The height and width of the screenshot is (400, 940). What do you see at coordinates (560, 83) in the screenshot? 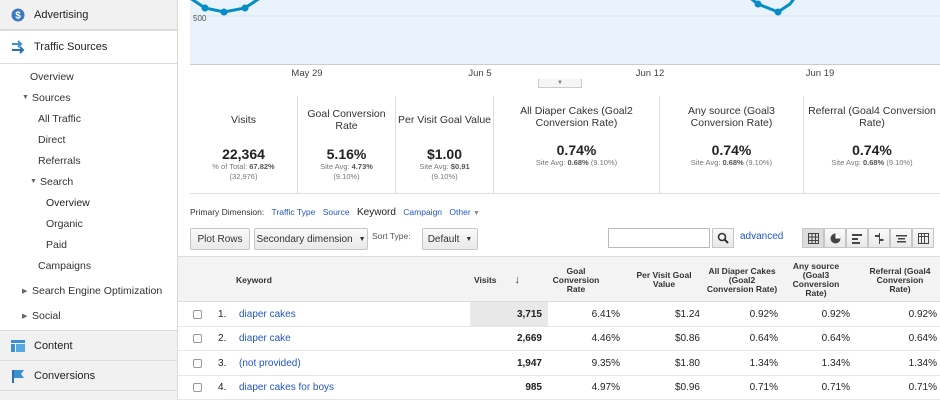
I see `chart-collapse-handle: ▼` at bounding box center [560, 83].